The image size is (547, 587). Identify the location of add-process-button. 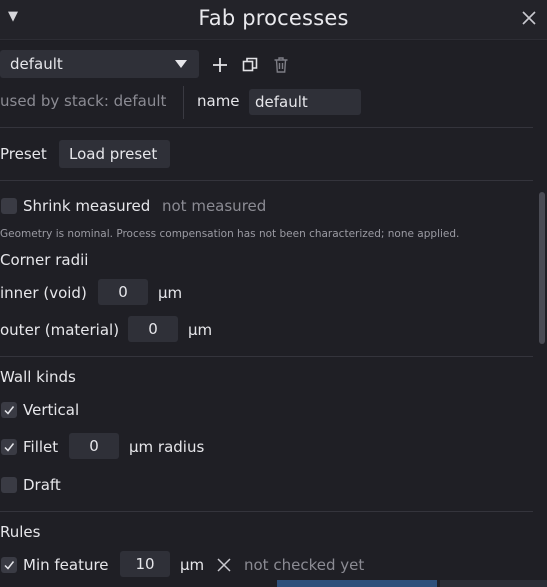
(220, 65).